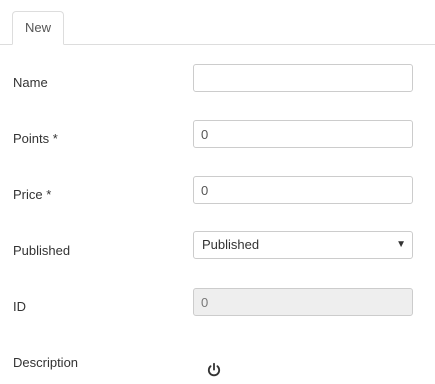  I want to click on tab-bar-divider, so click(217, 44).